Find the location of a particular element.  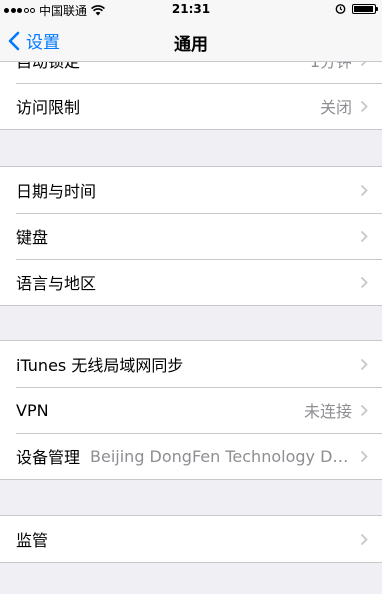

restrictions-value: 关闭 is located at coordinates (335, 107).